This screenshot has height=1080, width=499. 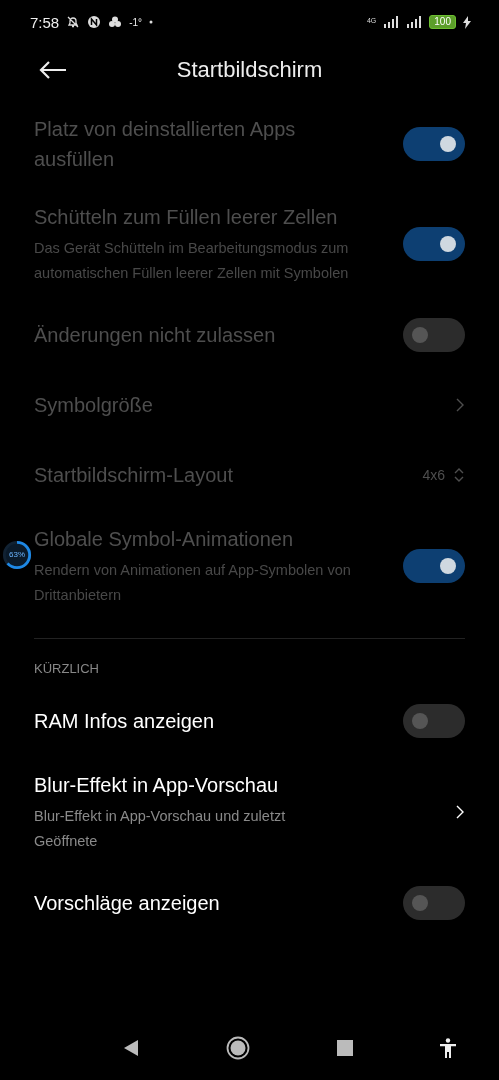 What do you see at coordinates (94, 405) in the screenshot?
I see `setting-title: Symbolgröße` at bounding box center [94, 405].